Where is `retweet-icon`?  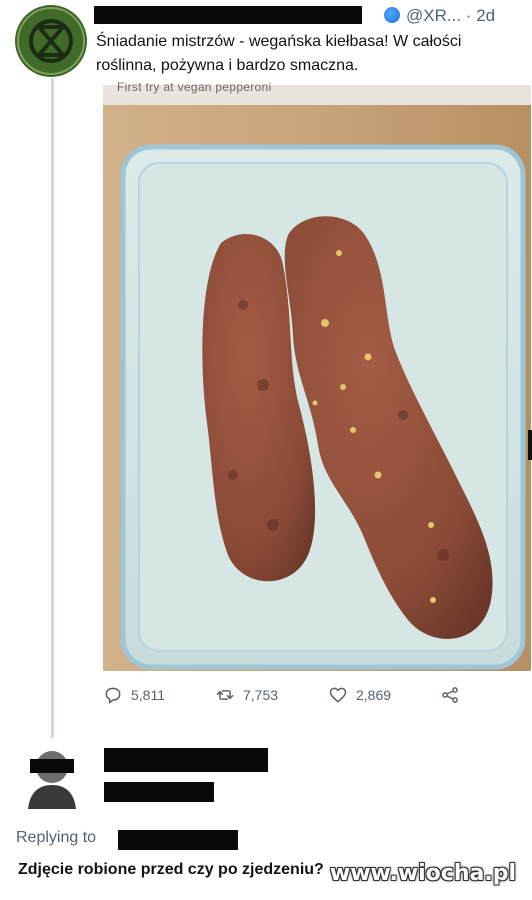
retweet-icon is located at coordinates (225, 695).